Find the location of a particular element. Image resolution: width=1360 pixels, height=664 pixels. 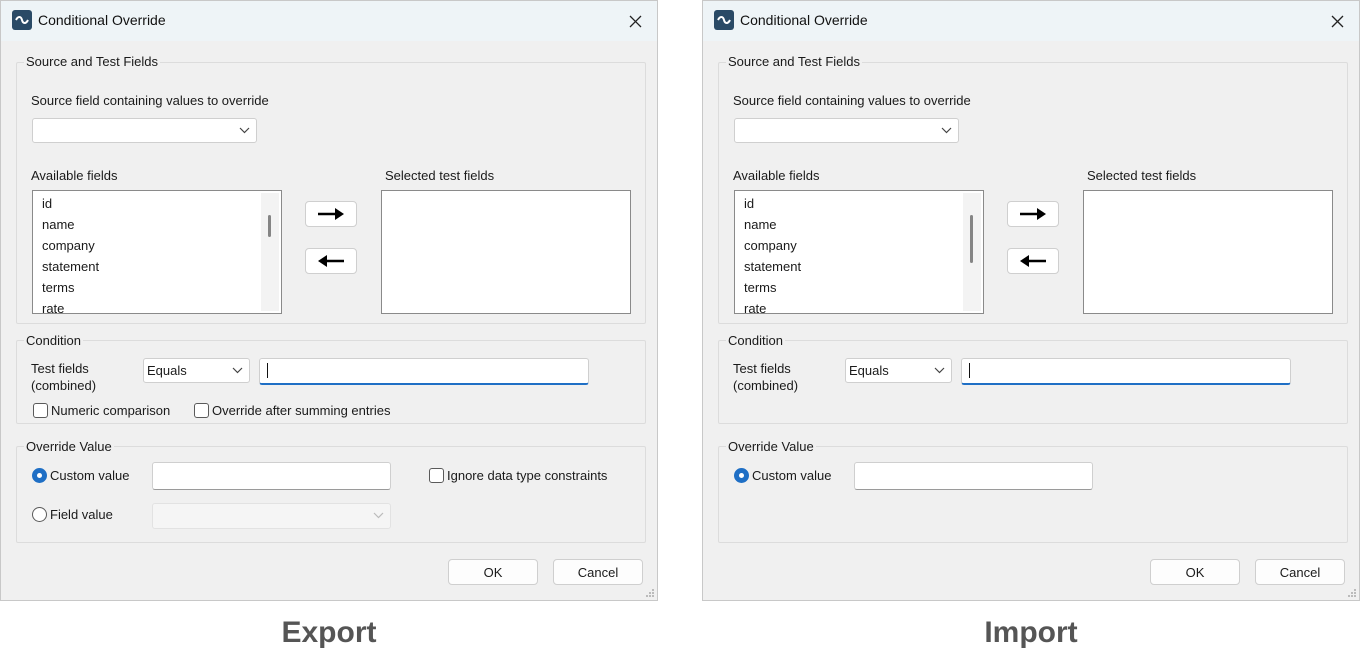

ignore-data-type-label: Ignore data type constraints is located at coordinates (527, 475).